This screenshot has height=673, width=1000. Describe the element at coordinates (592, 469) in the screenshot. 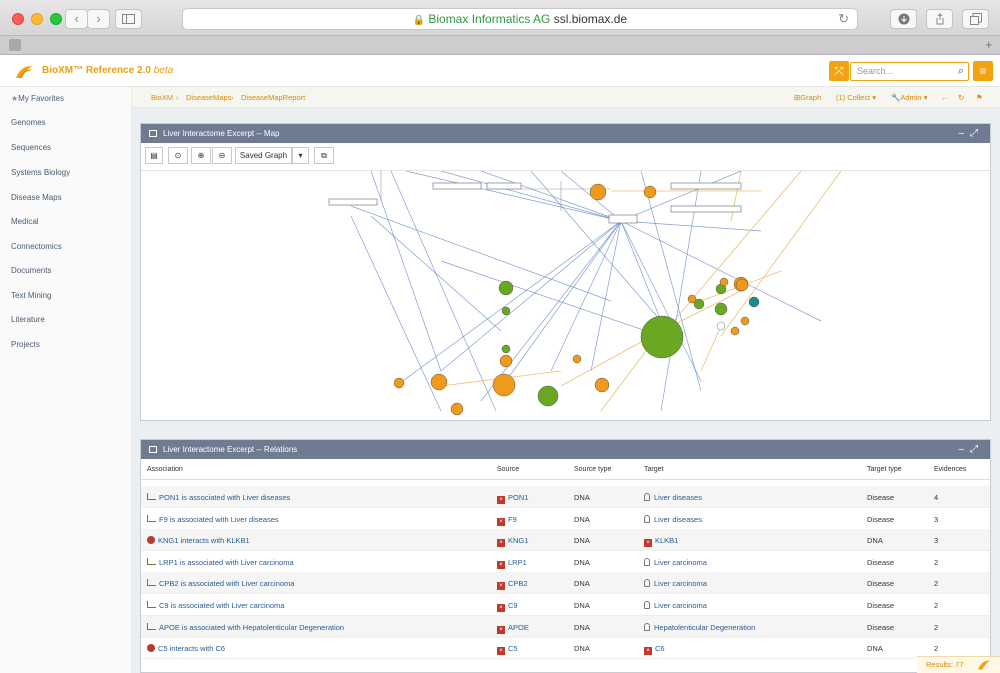

I see `column-header-source-type: Source type` at that location.